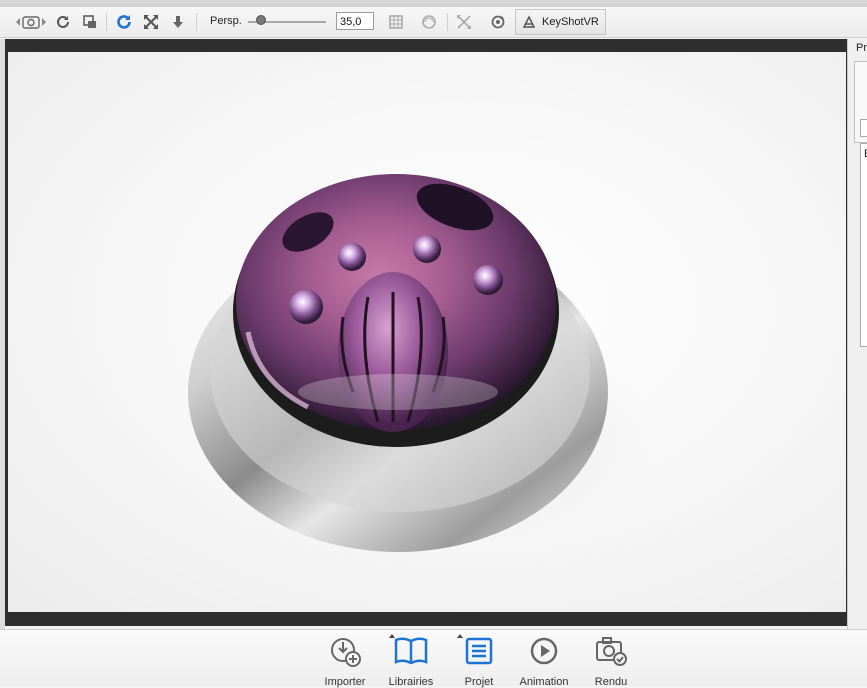  I want to click on libraries-button: Librairies, so click(411, 661).